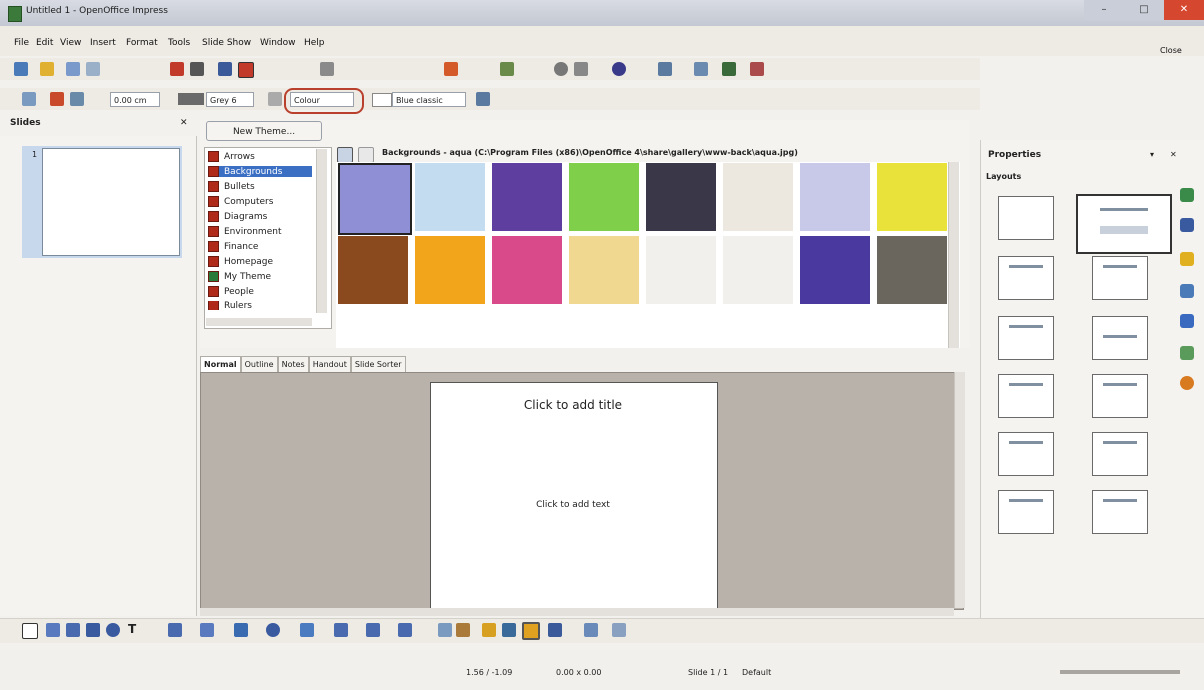 The height and width of the screenshot is (690, 1204). Describe the element at coordinates (573, 505) in the screenshot. I see `body-placeholder: Click to add text` at that location.